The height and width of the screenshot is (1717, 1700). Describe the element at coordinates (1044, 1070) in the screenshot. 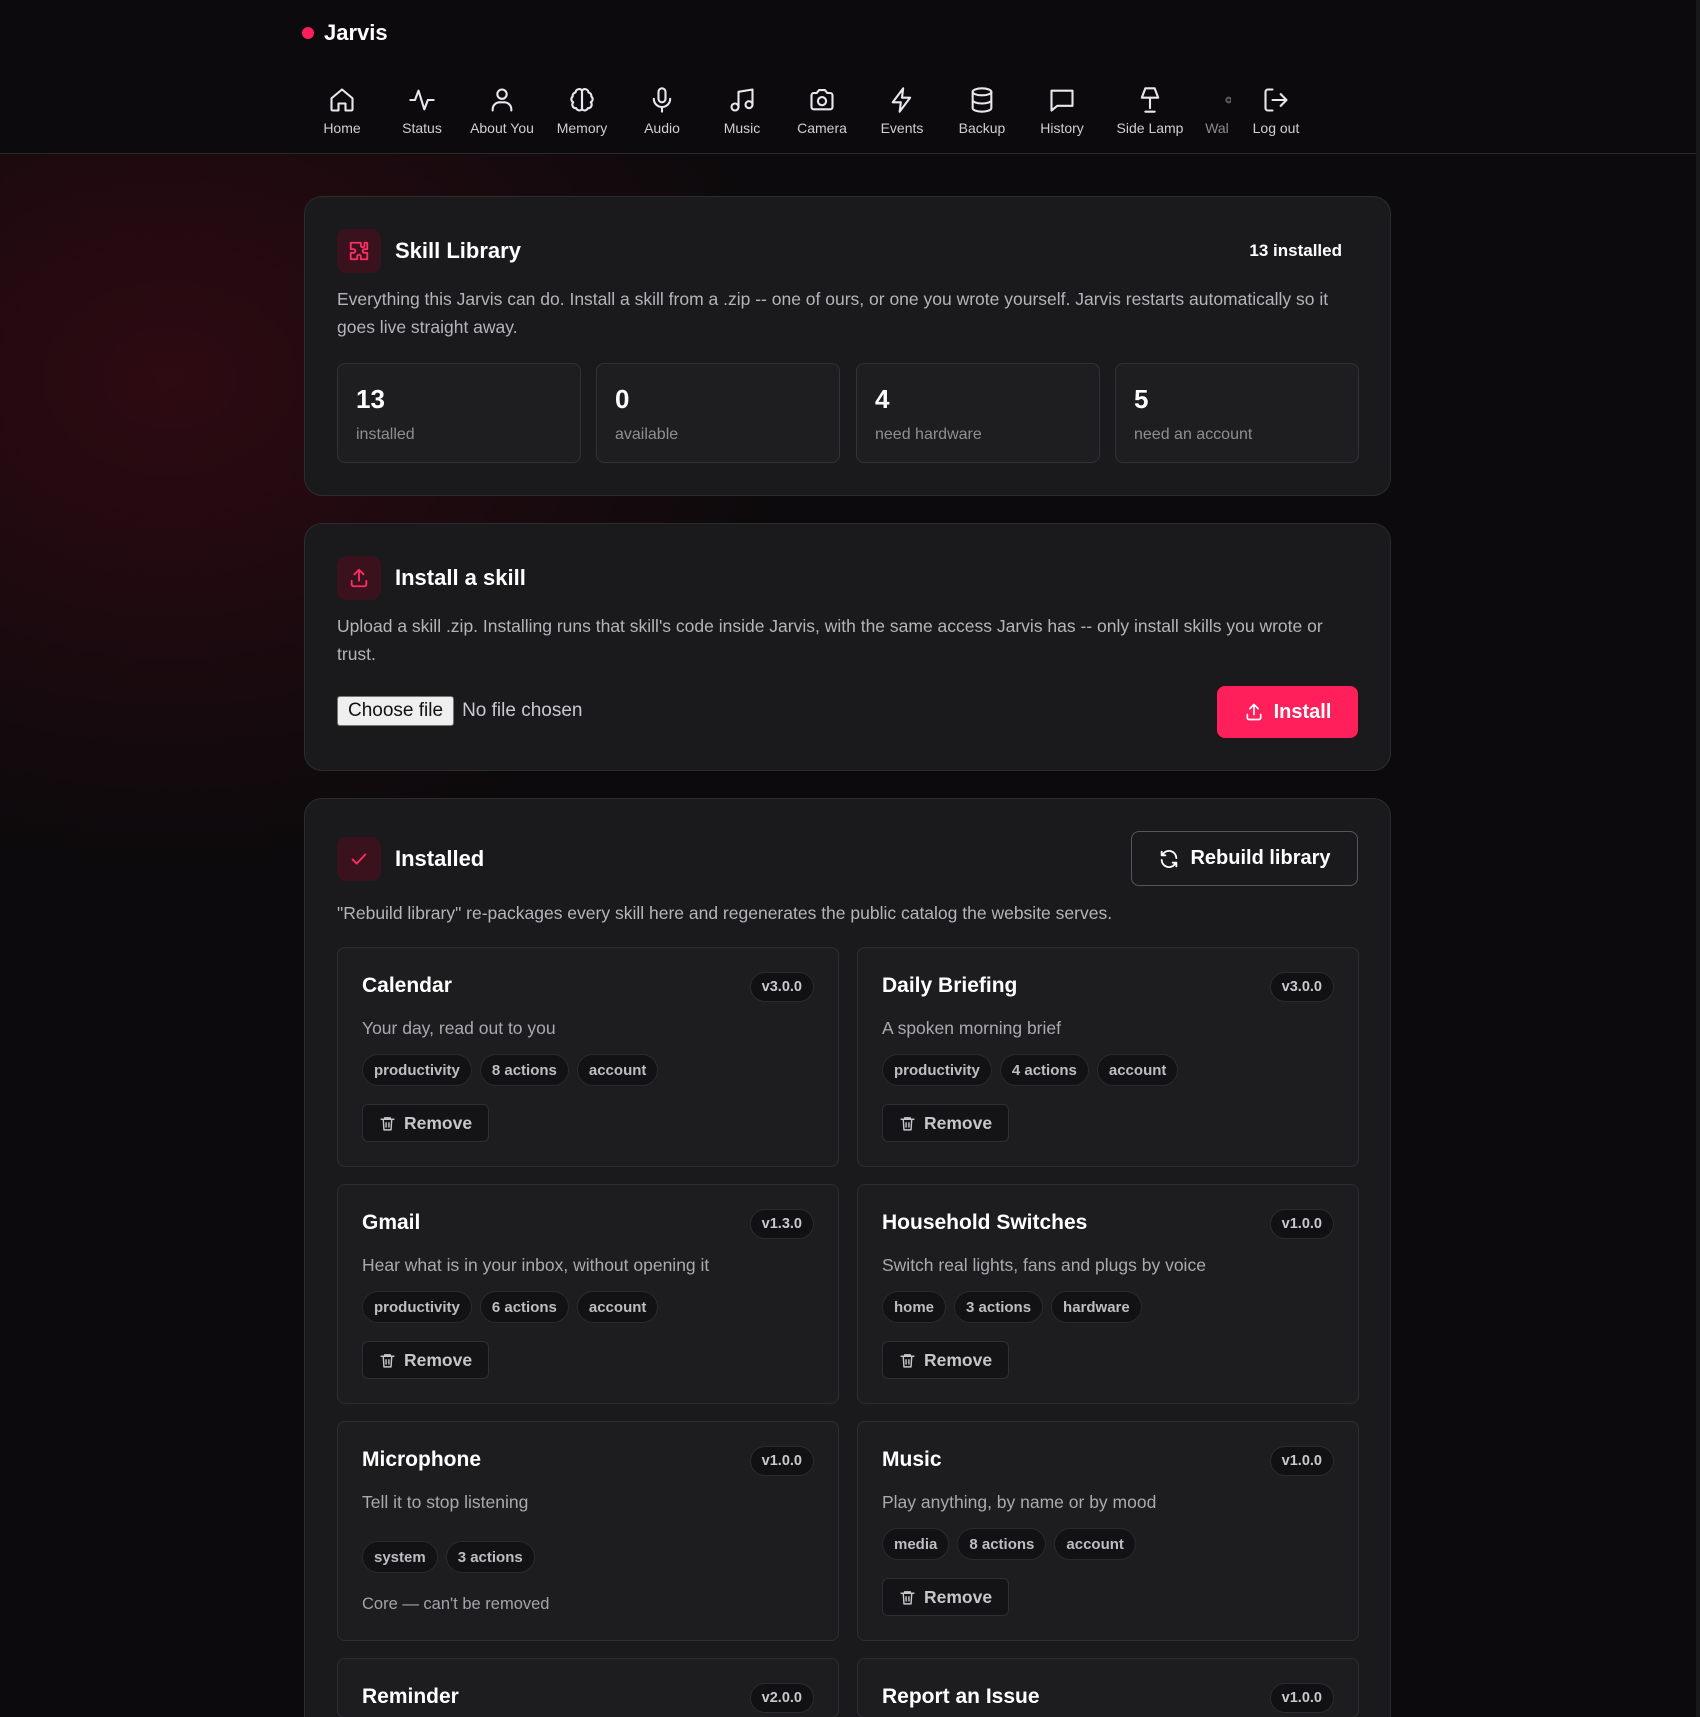

I see `tag: 4 actions` at that location.